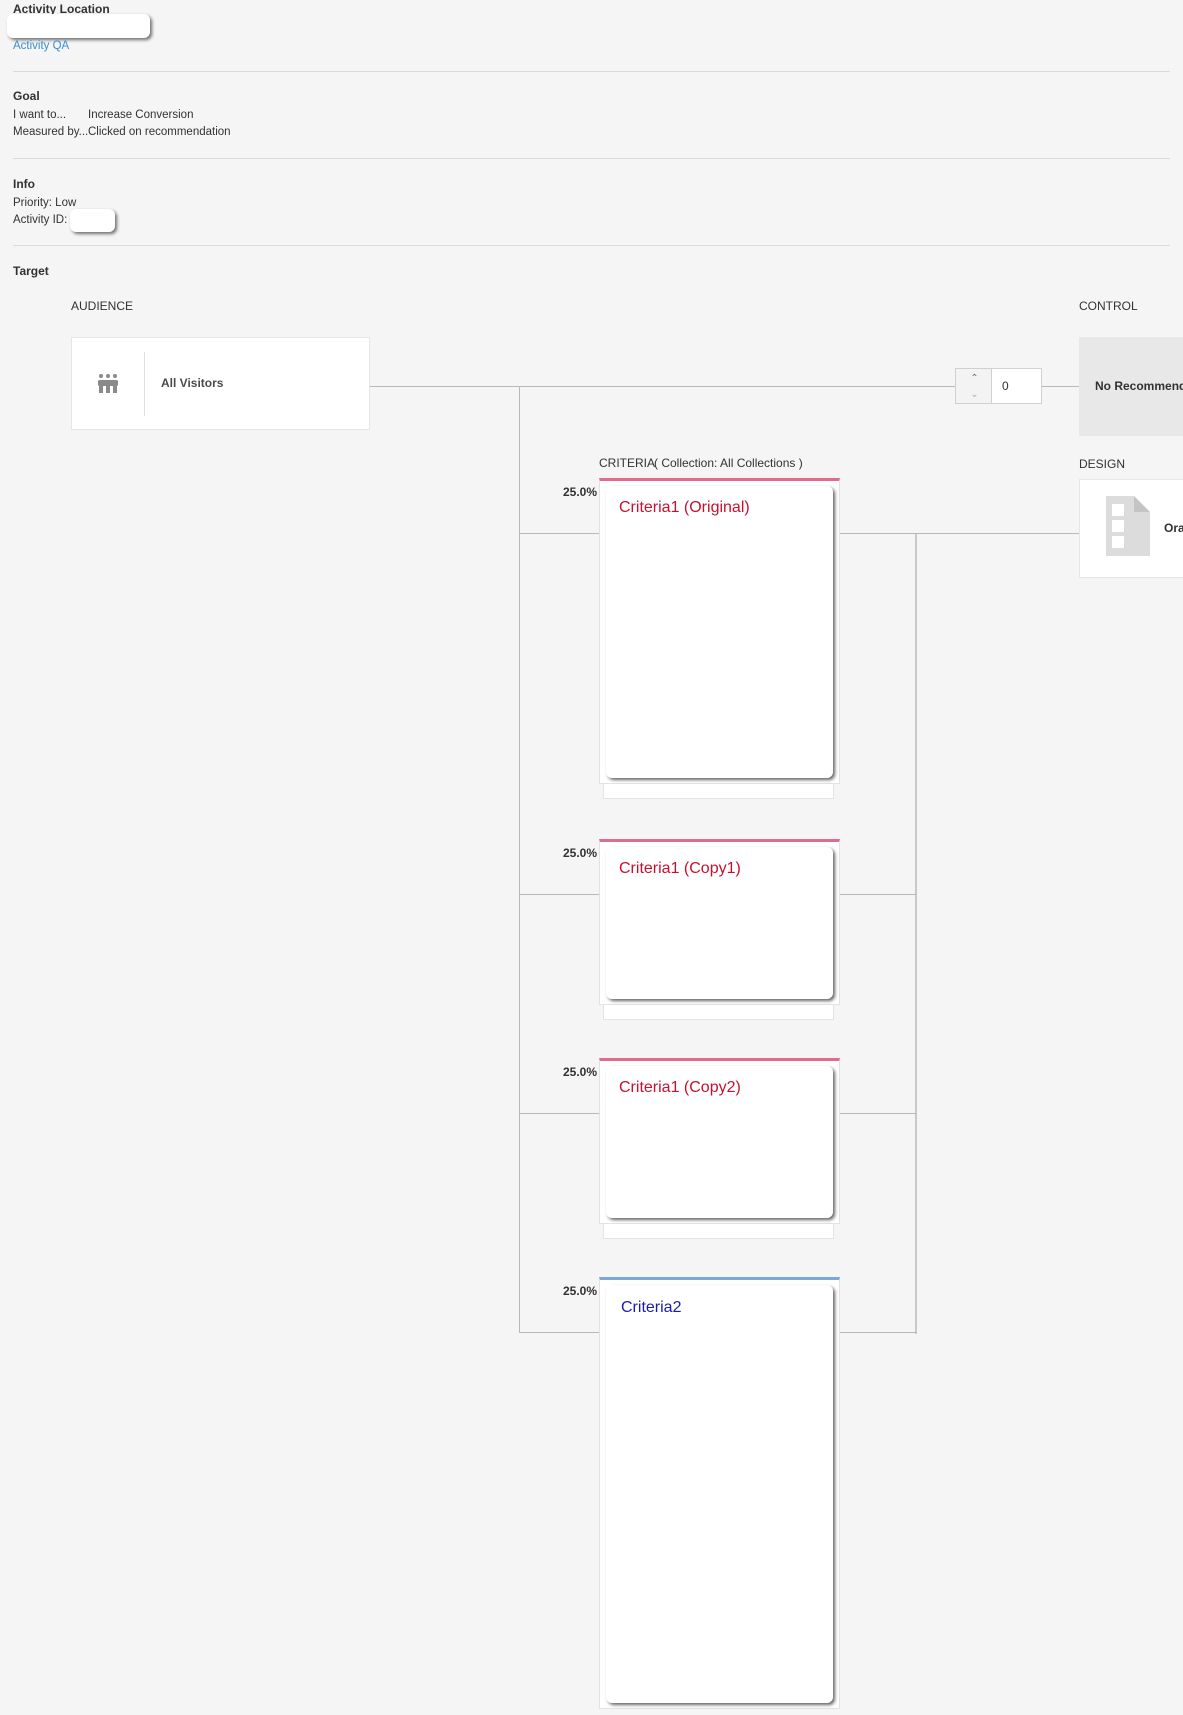 This screenshot has width=1183, height=1715. I want to click on criteria-card-3: Criteria1 (Copy2), so click(719, 1149).